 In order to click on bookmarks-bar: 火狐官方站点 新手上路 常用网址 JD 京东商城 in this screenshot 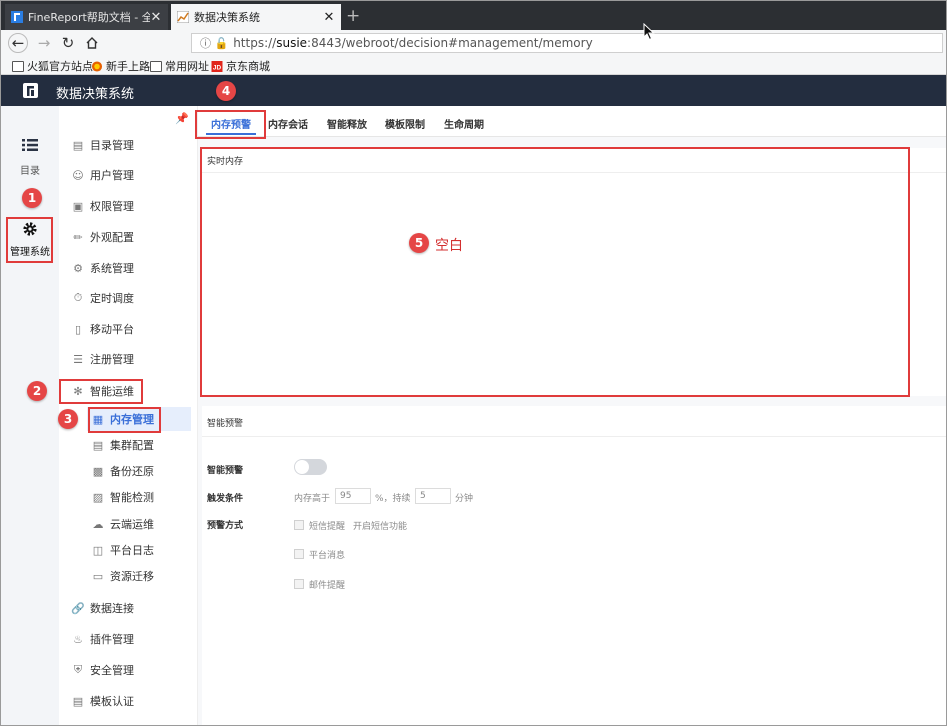, I will do `click(473, 65)`.